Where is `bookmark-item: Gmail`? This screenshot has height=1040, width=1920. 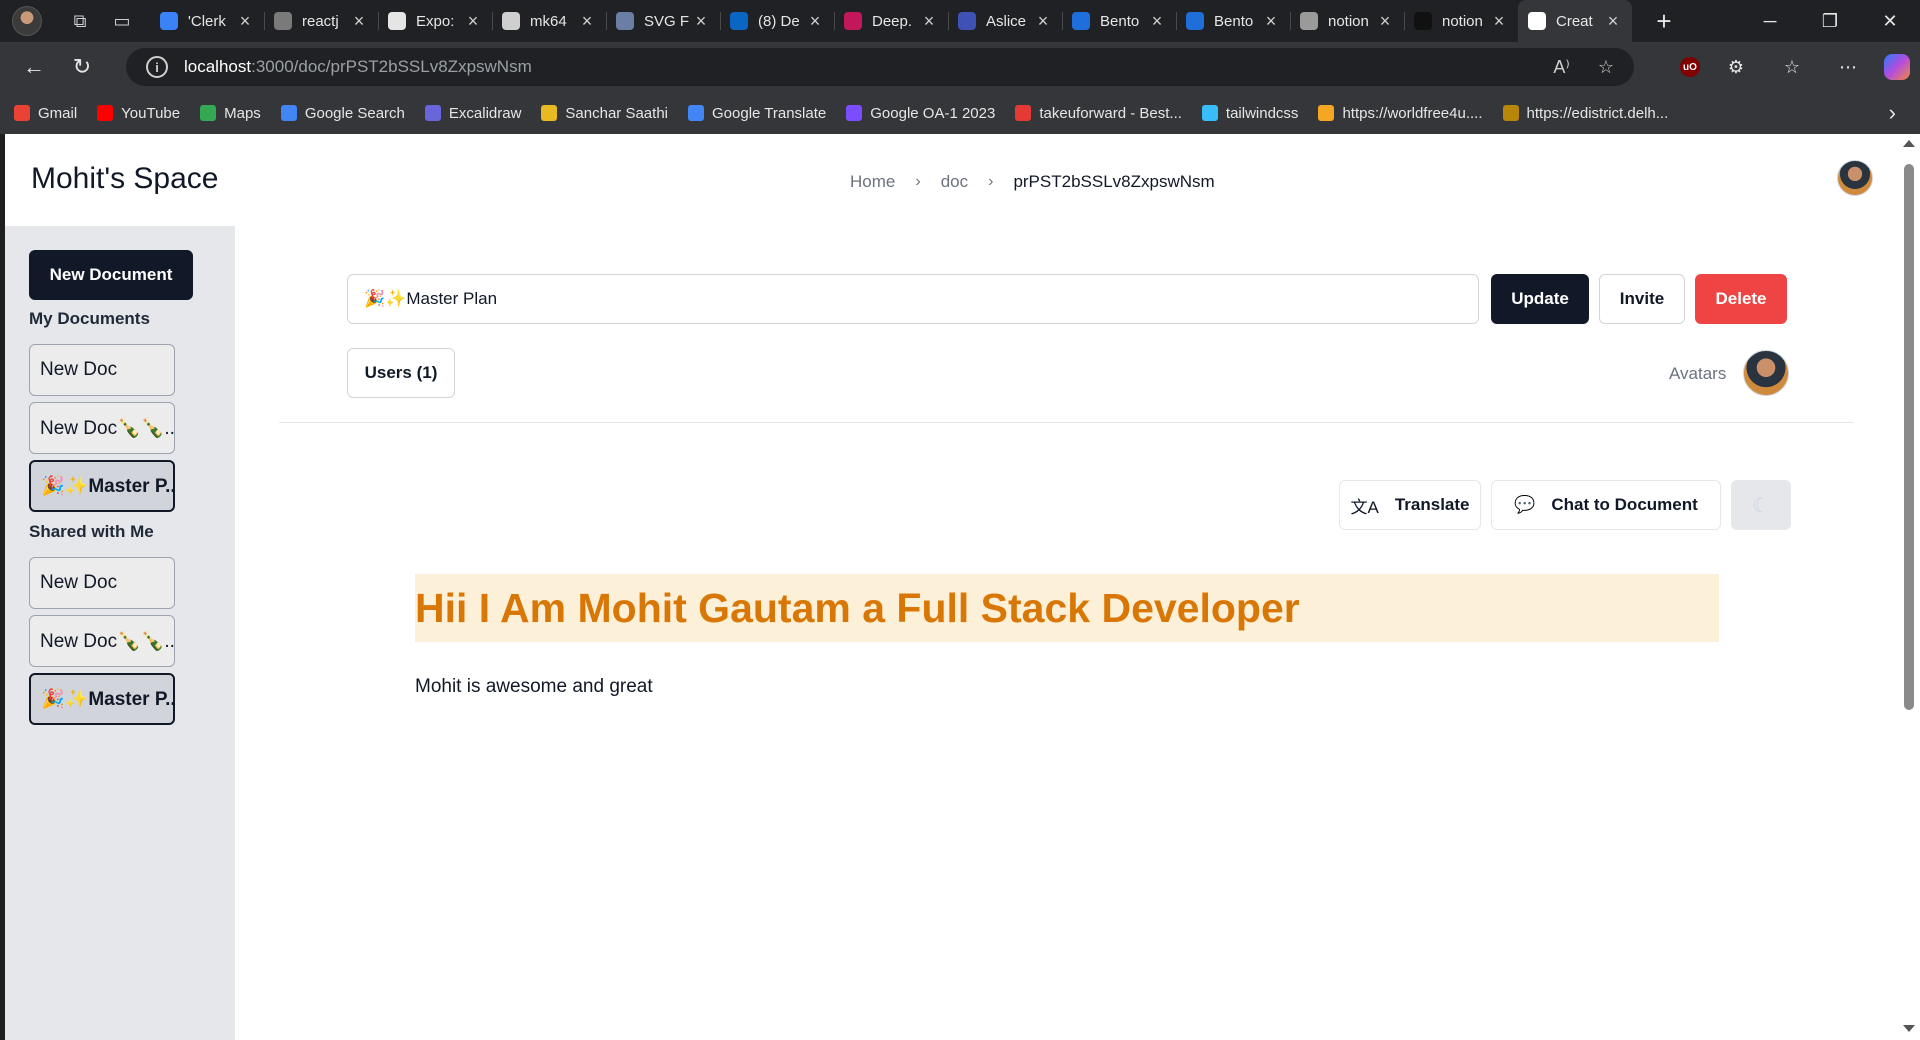
bookmark-item: Gmail is located at coordinates (45, 113).